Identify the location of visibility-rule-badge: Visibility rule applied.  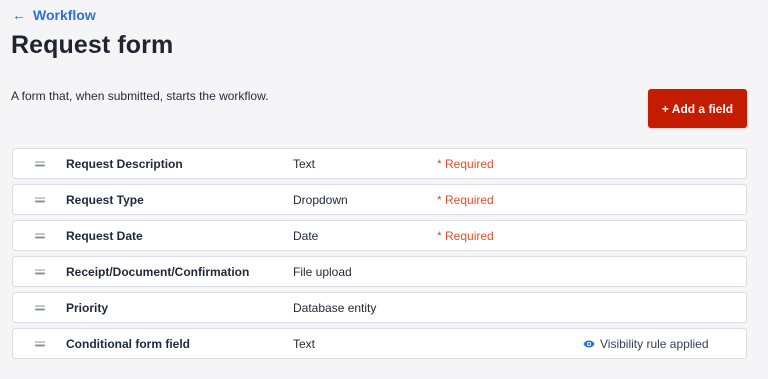
(646, 344).